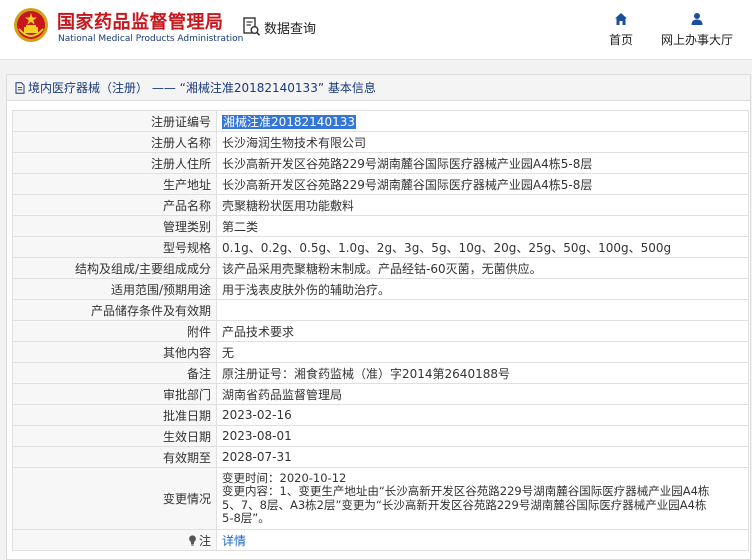 Image resolution: width=752 pixels, height=560 pixels. Describe the element at coordinates (482, 310) in the screenshot. I see `field-value` at that location.